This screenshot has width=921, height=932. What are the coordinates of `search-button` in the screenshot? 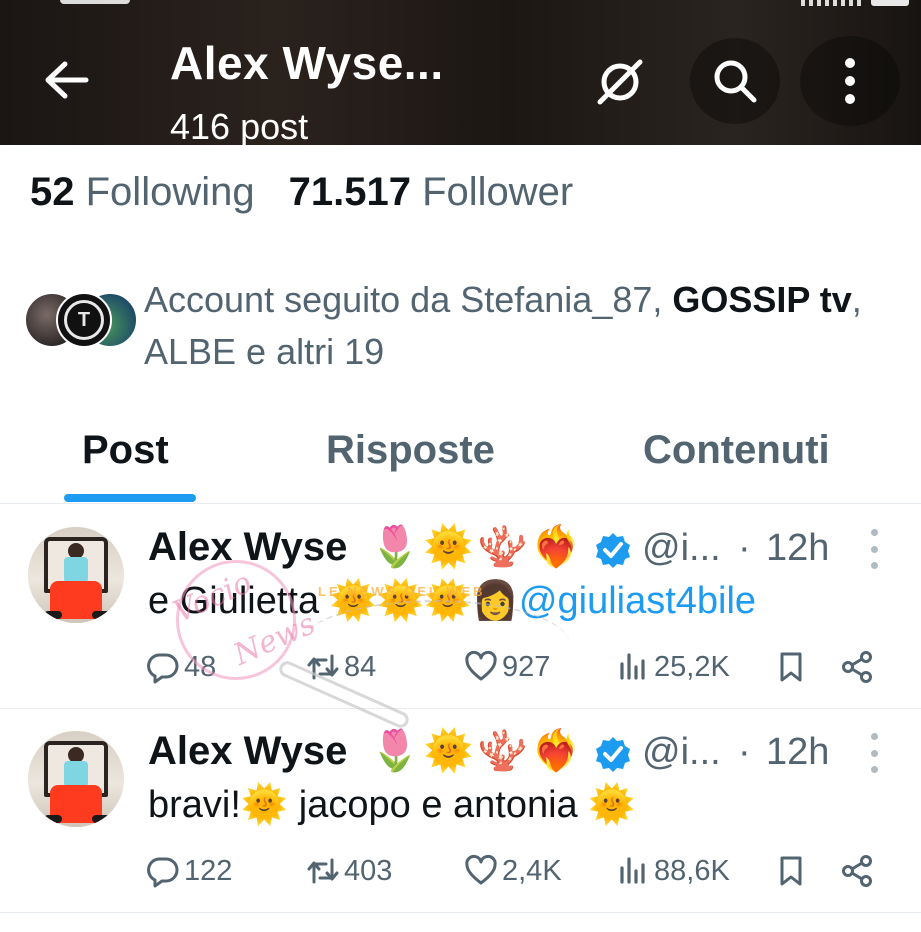 It's located at (735, 81).